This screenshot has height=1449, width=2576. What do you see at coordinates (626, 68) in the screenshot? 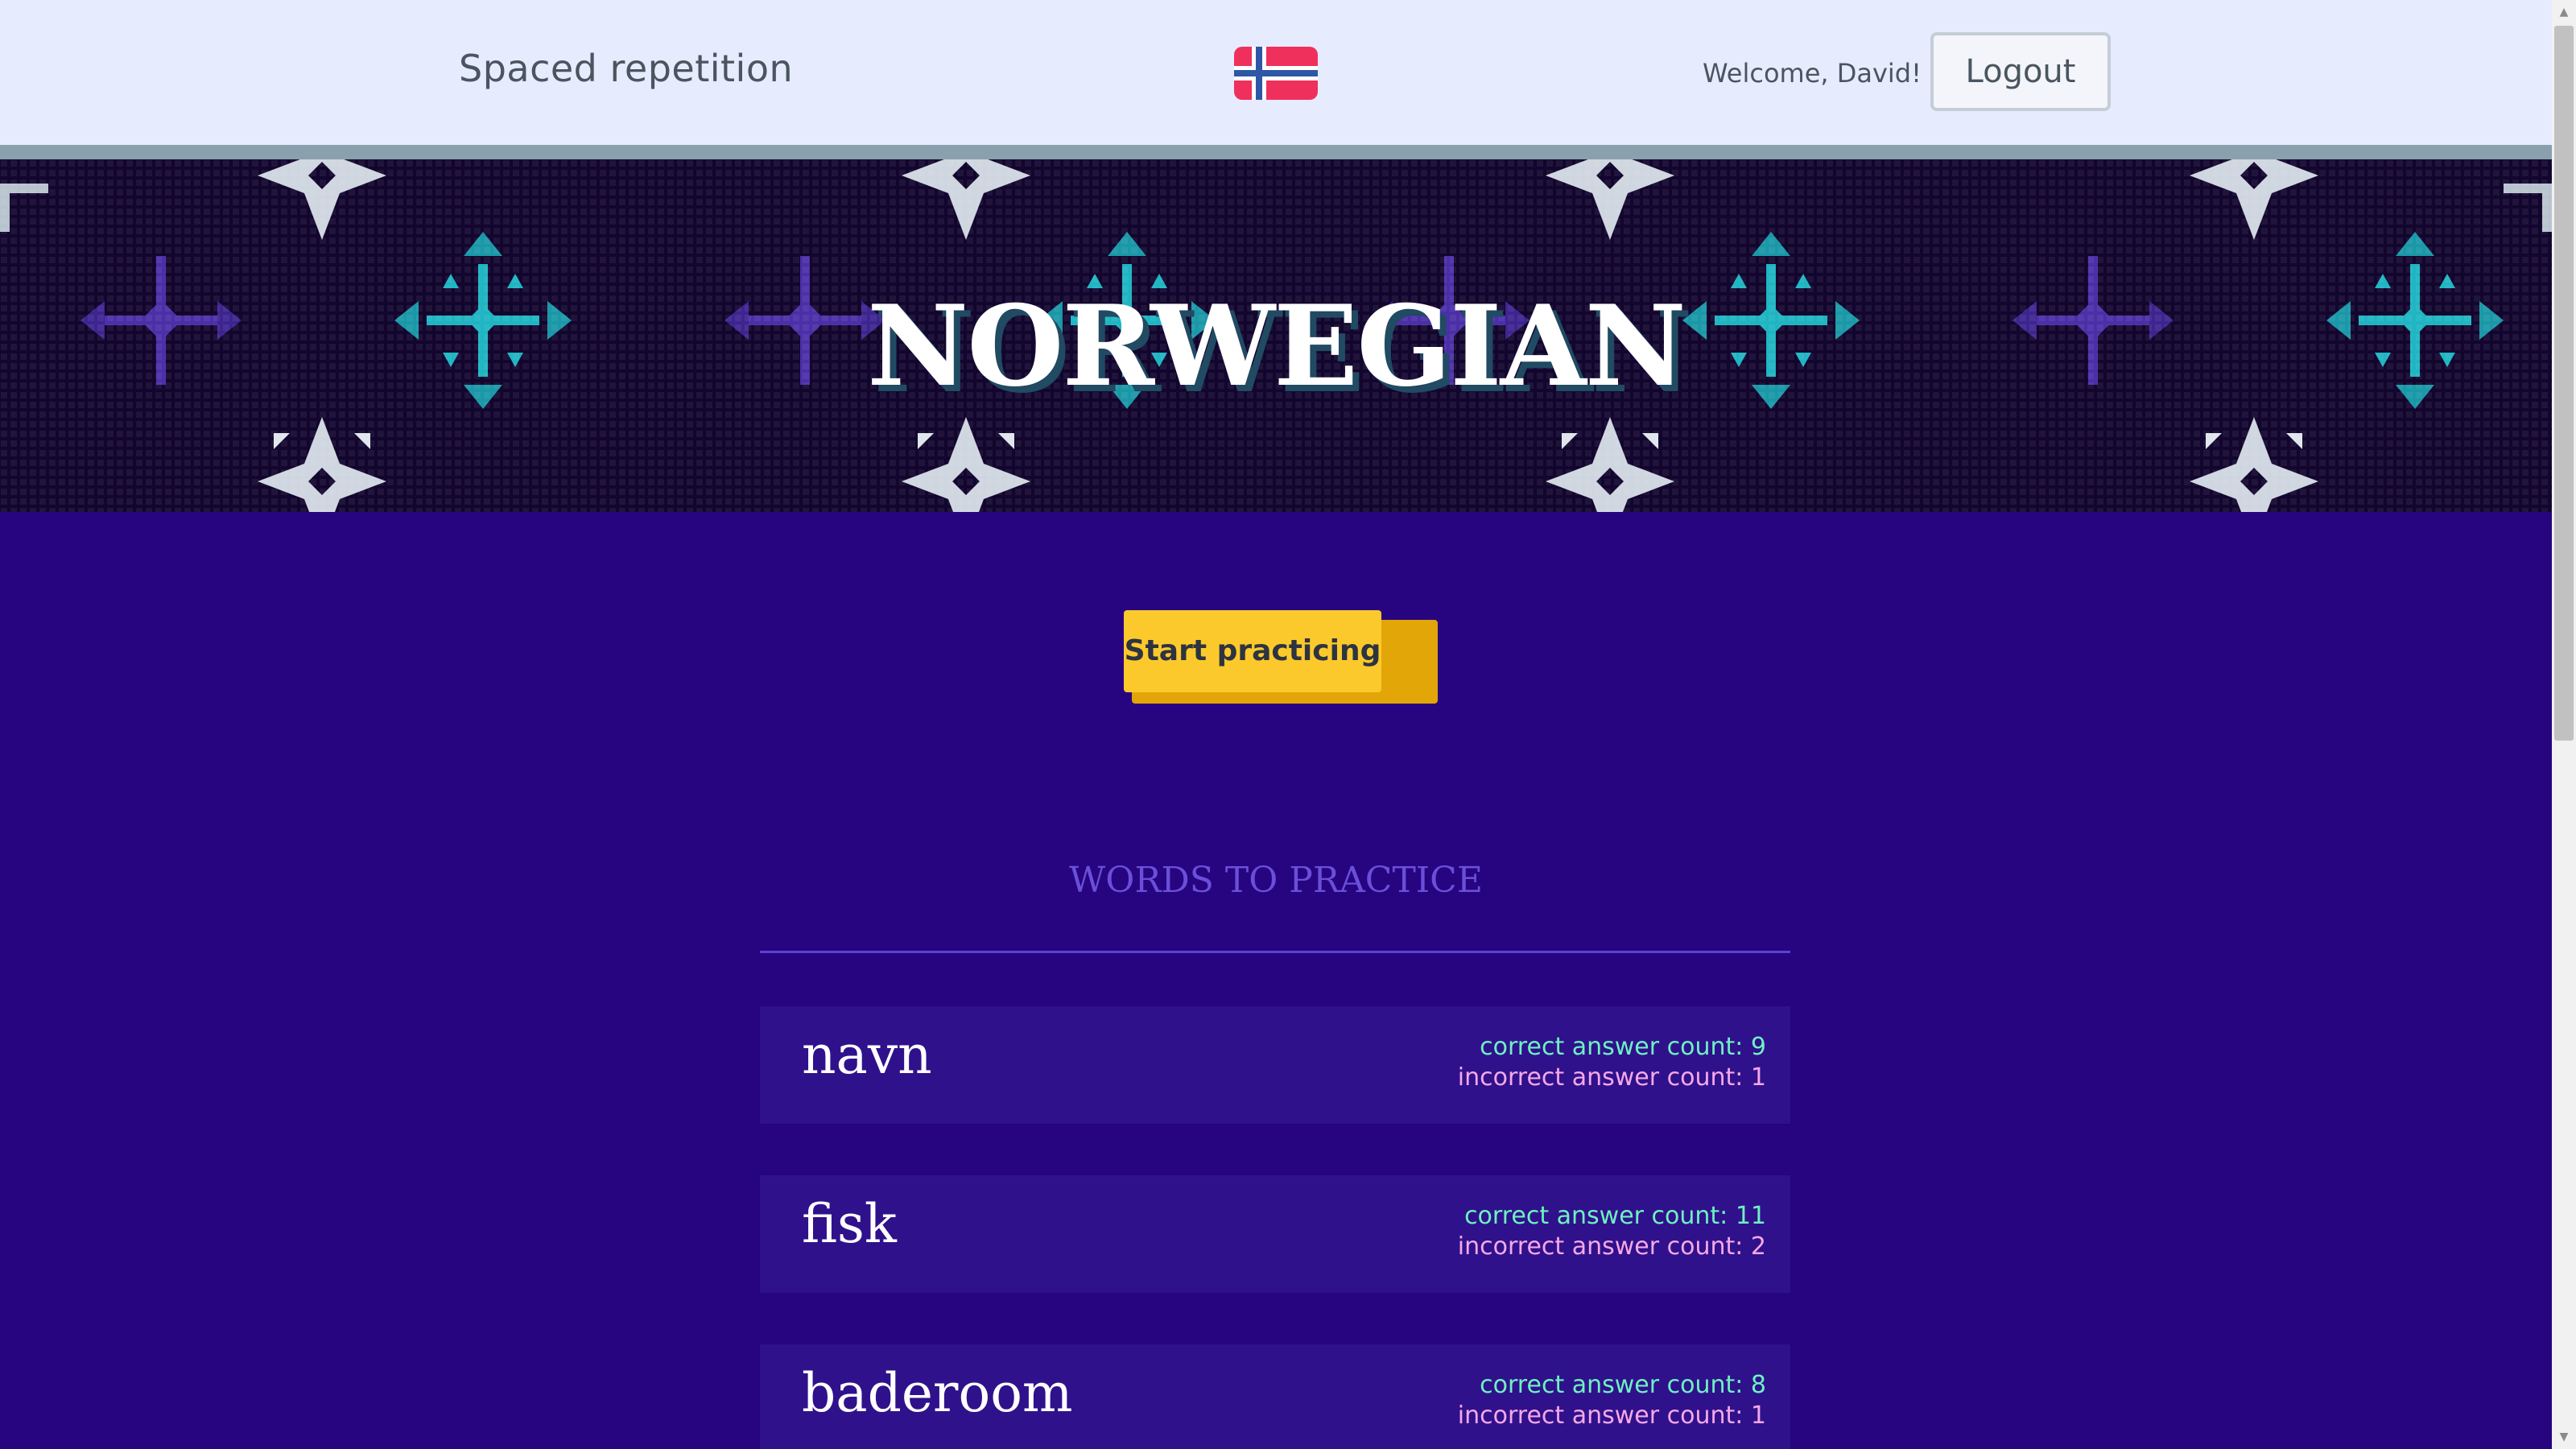
I see `app-brand: Spaced repetition` at bounding box center [626, 68].